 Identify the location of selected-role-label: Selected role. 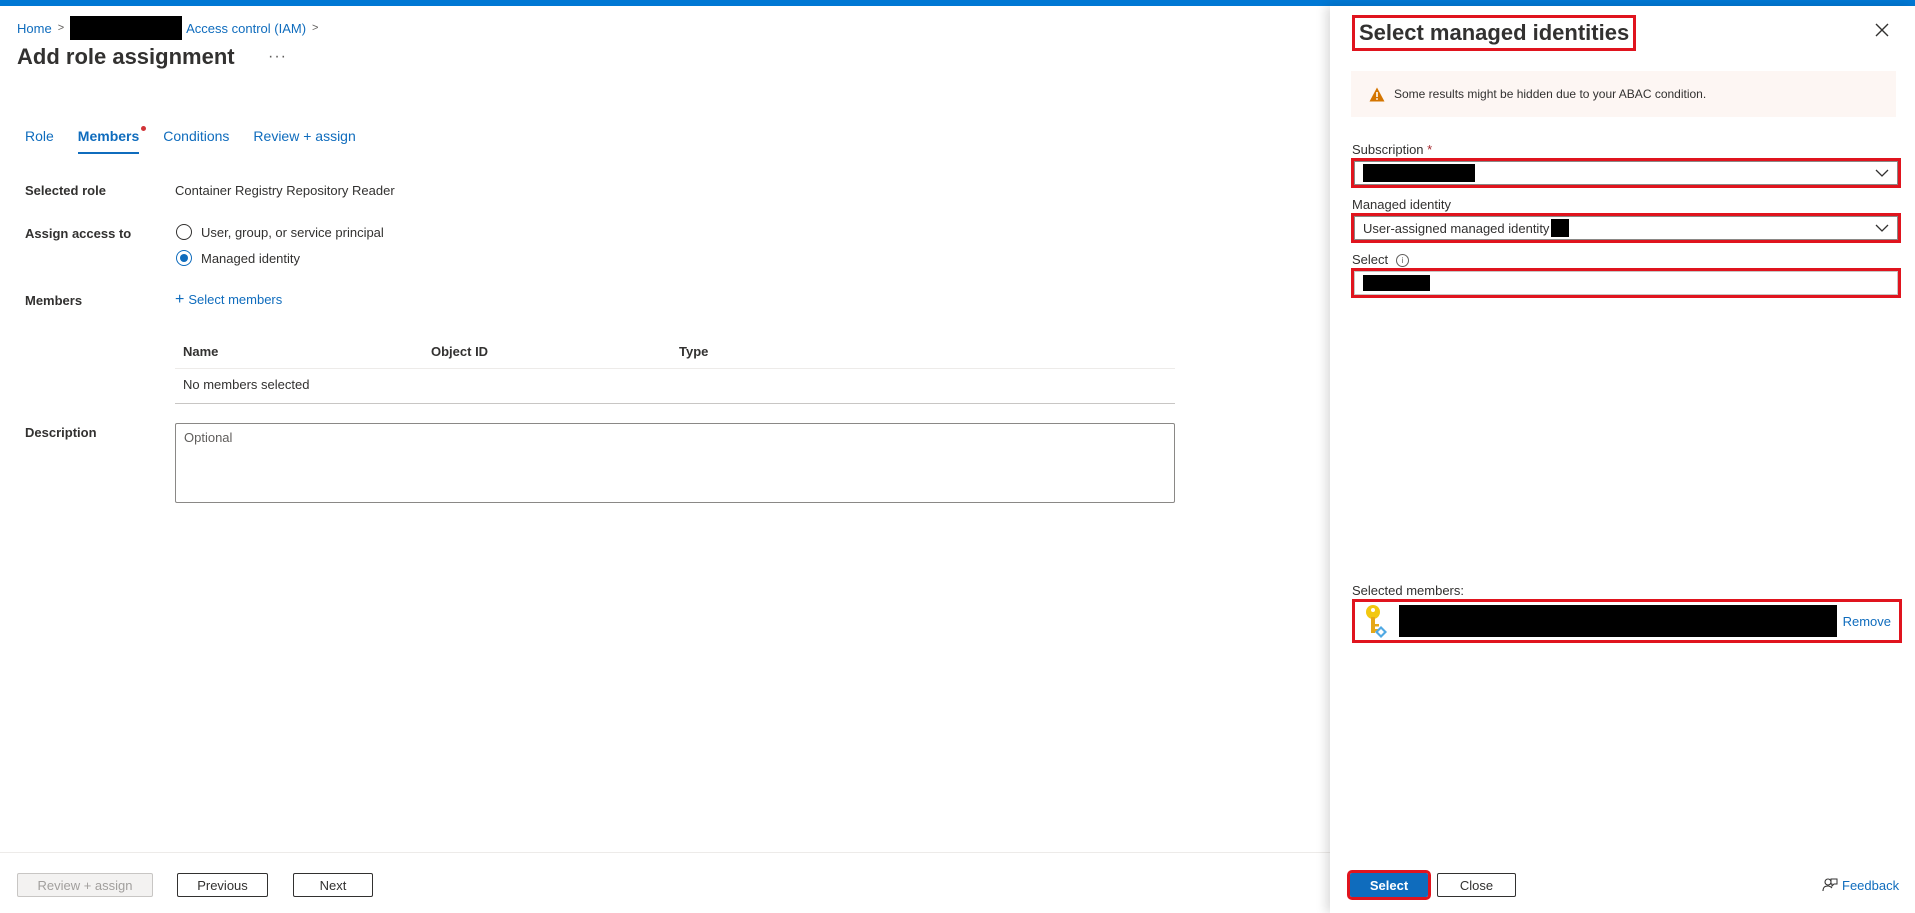
(65, 190).